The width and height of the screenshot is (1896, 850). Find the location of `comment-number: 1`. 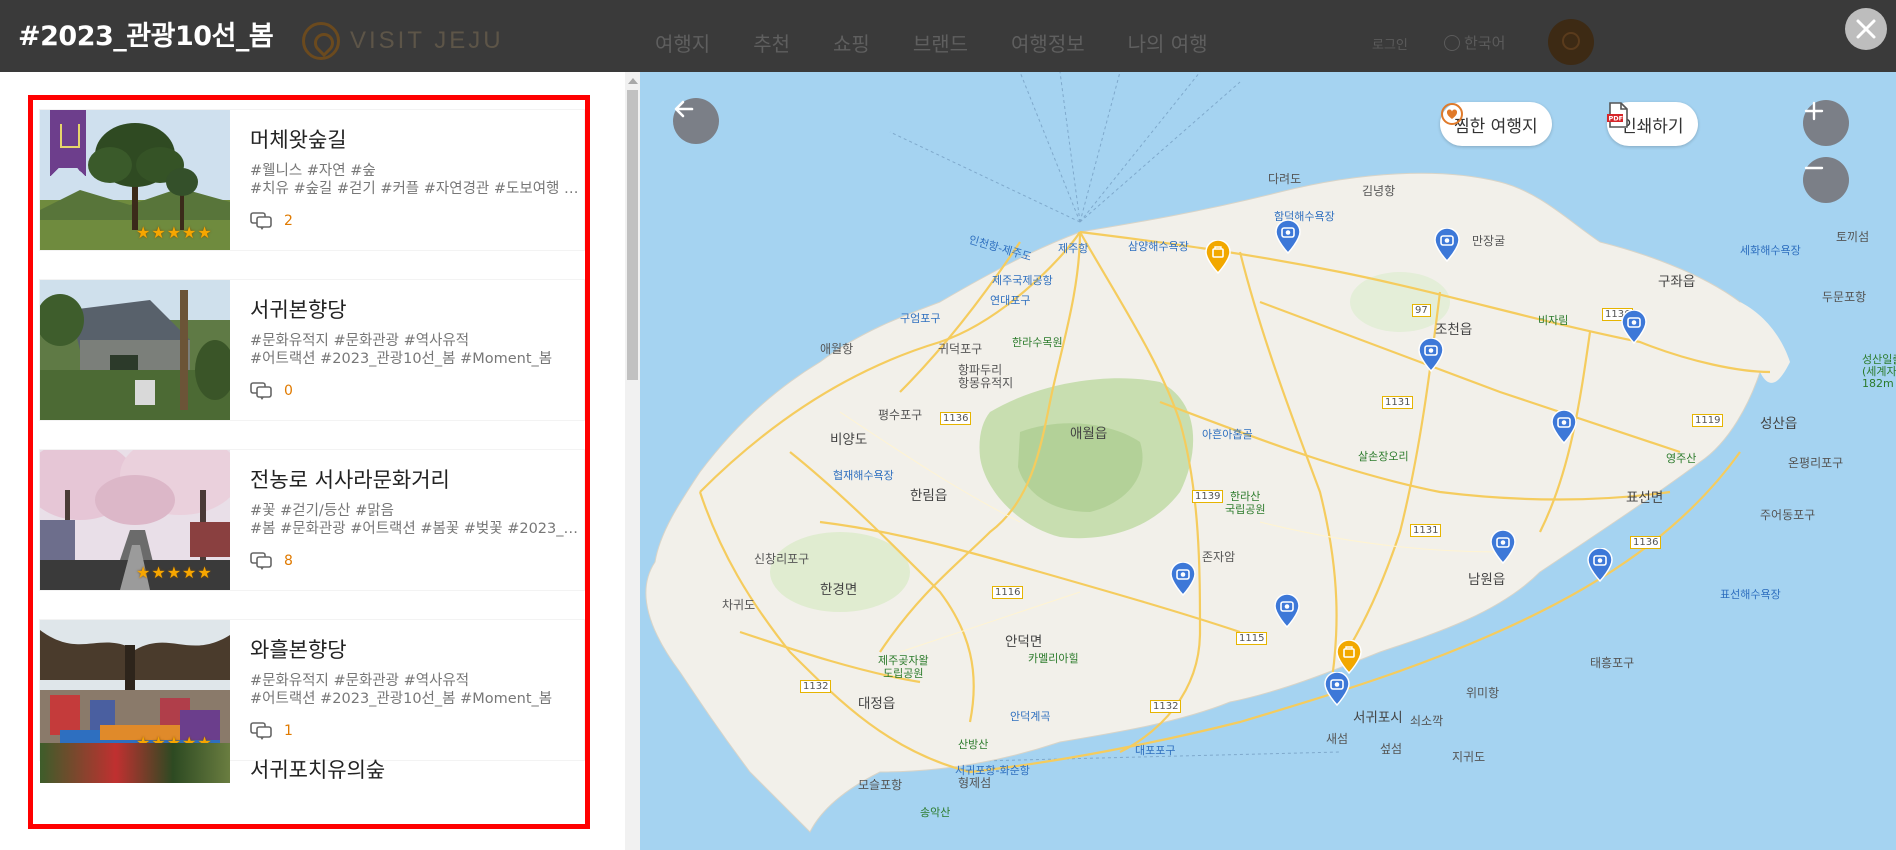

comment-number: 1 is located at coordinates (288, 731).